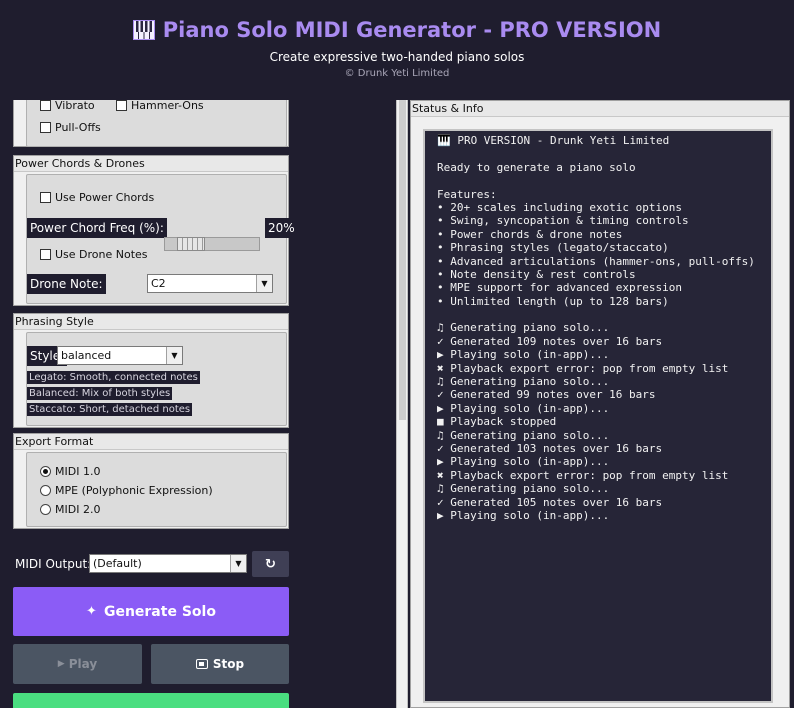  I want to click on use-drone-notes-box, so click(45, 254).